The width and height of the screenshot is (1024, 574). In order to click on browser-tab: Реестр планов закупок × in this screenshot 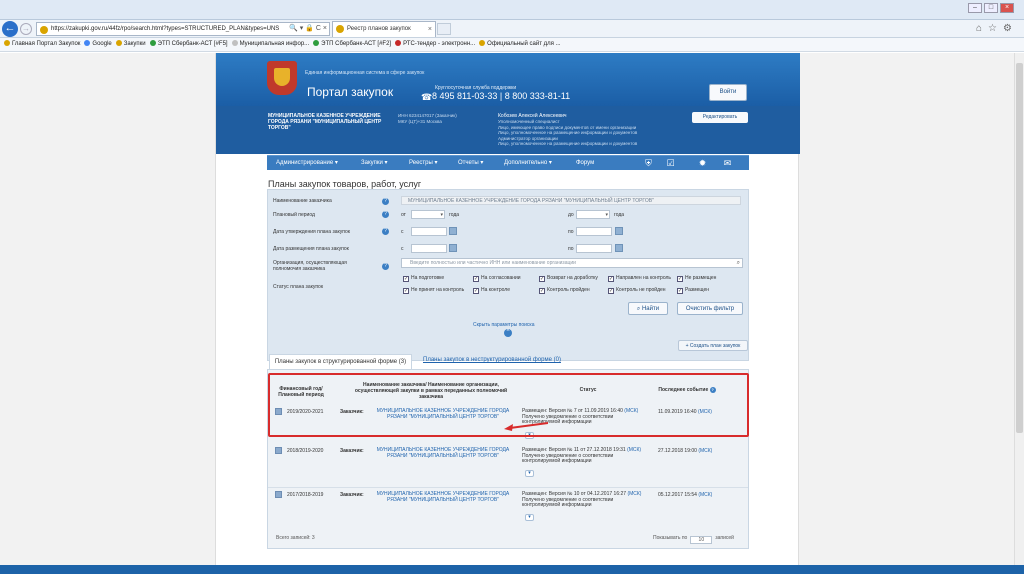, I will do `click(384, 29)`.